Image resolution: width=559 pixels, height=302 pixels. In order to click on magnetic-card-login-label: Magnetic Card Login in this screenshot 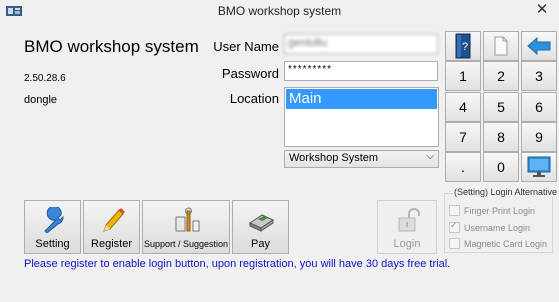, I will do `click(506, 244)`.